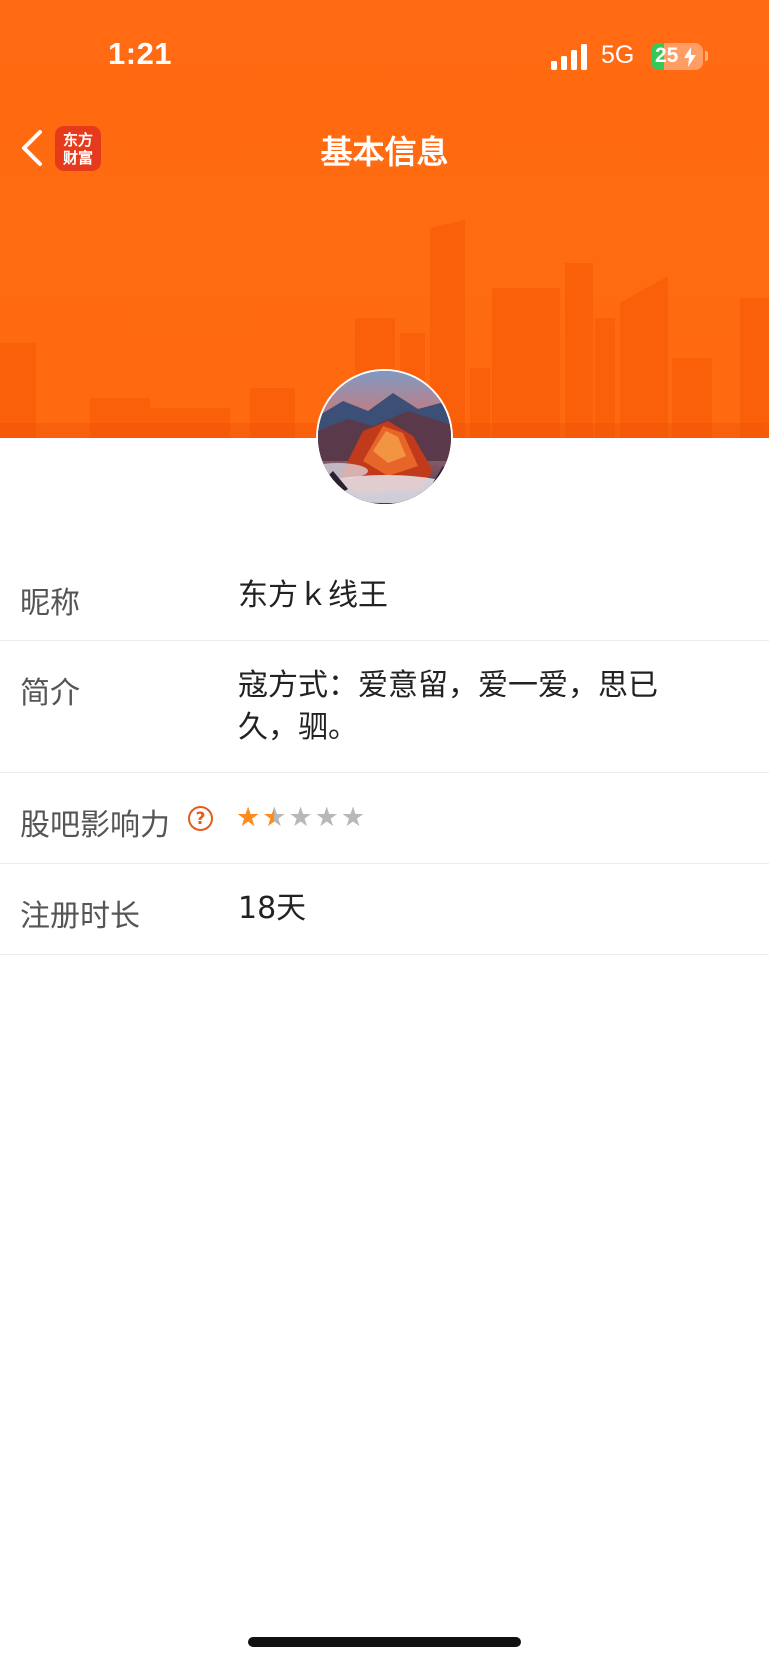  Describe the element at coordinates (690, 57) in the screenshot. I see `charging-bolt-icon` at that location.